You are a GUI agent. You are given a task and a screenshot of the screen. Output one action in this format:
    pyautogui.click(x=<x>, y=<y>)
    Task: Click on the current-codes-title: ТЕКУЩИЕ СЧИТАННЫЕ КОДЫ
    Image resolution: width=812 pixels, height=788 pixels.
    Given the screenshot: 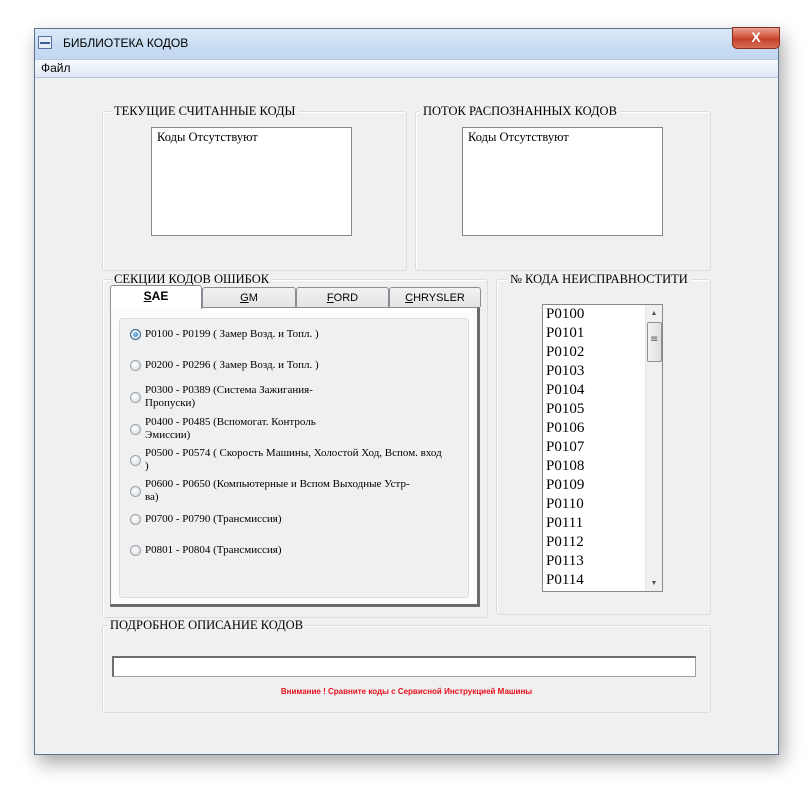 What is the action you would take?
    pyautogui.click(x=205, y=111)
    